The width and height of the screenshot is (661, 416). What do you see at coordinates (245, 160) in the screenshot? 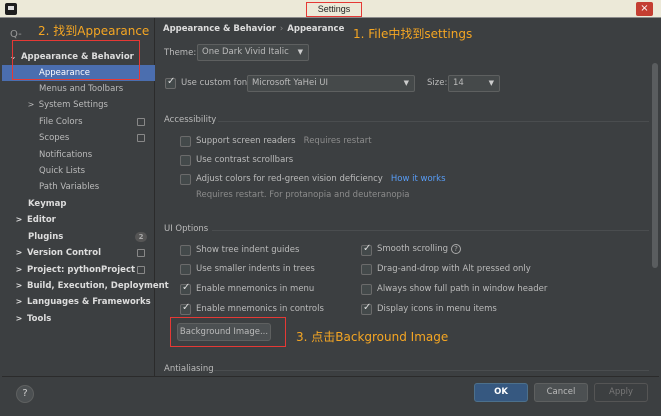
I see `contrast-scrollbars-label: Use contrast scrollbars` at bounding box center [245, 160].